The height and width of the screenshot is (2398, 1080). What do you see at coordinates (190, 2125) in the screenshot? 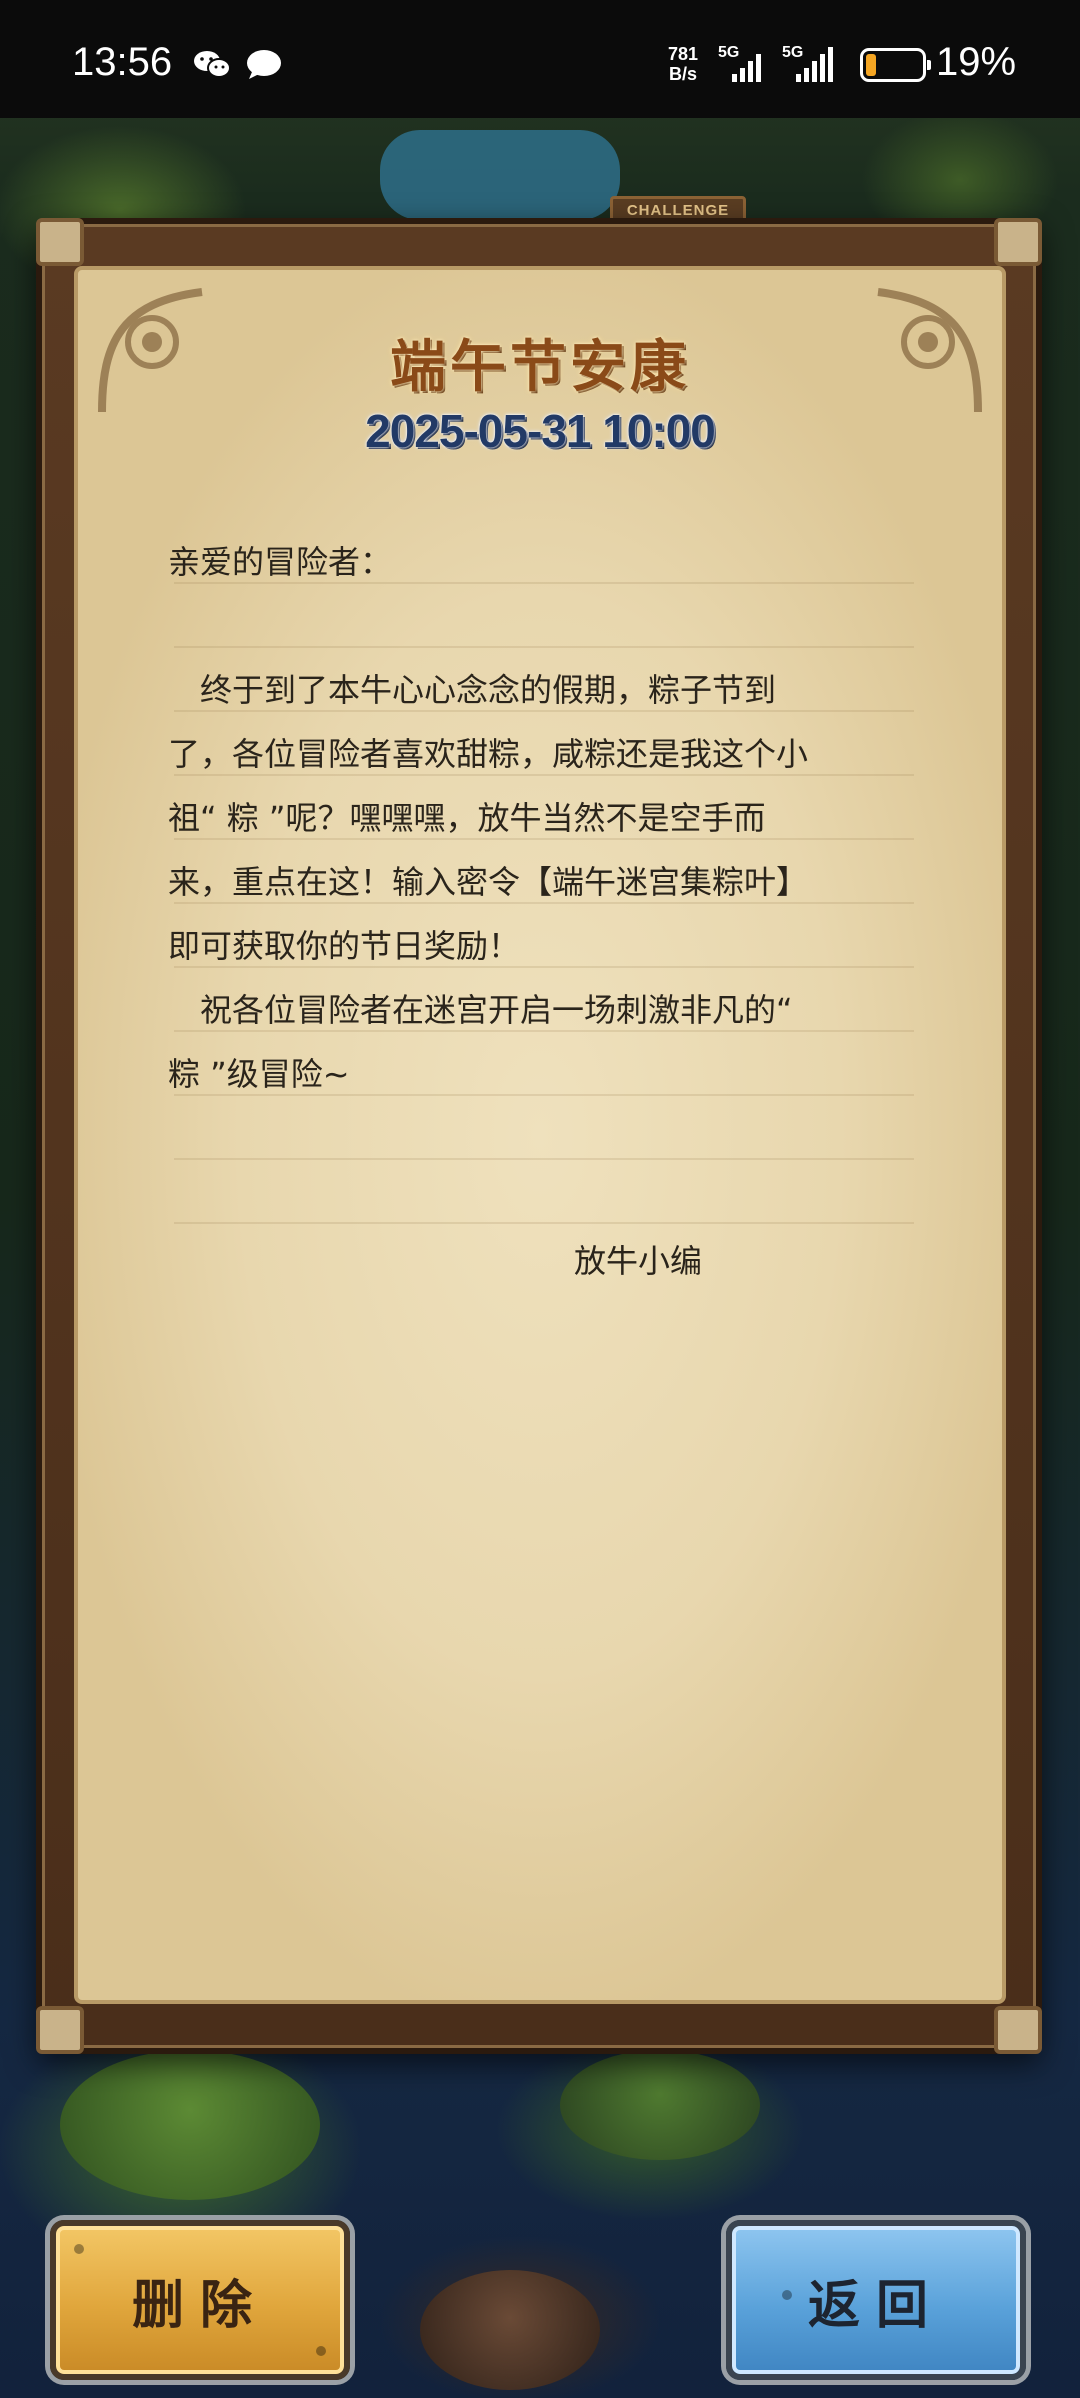
I see `map-island-left` at bounding box center [190, 2125].